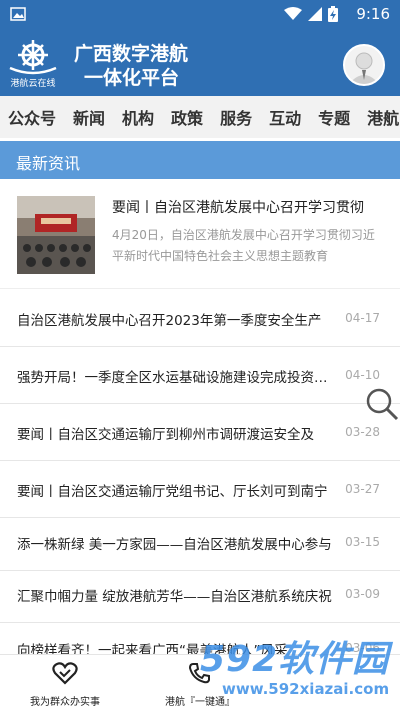 The height and width of the screenshot is (711, 400). What do you see at coordinates (383, 117) in the screenshot?
I see `tab-port-shipping: 港航` at bounding box center [383, 117].